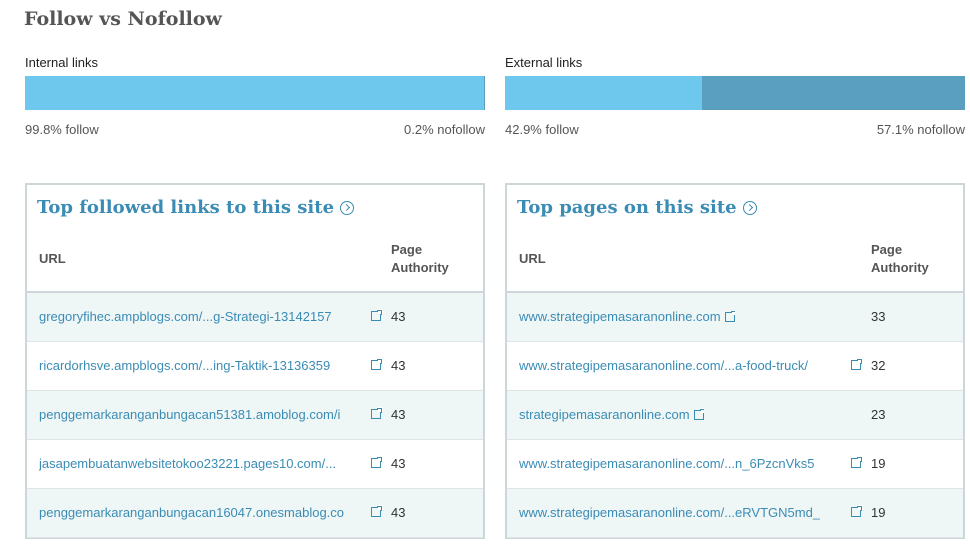  What do you see at coordinates (62, 129) in the screenshot?
I see `internal-follow-text: 99.8% follow` at bounding box center [62, 129].